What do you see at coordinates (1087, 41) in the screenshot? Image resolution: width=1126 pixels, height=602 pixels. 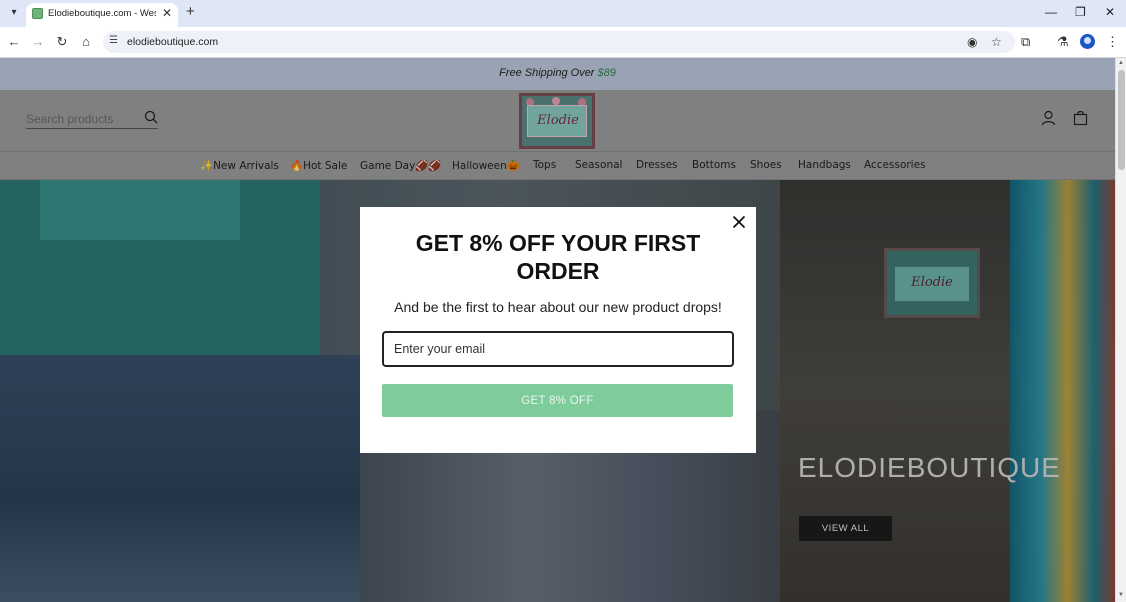 I see `profile-icon` at bounding box center [1087, 41].